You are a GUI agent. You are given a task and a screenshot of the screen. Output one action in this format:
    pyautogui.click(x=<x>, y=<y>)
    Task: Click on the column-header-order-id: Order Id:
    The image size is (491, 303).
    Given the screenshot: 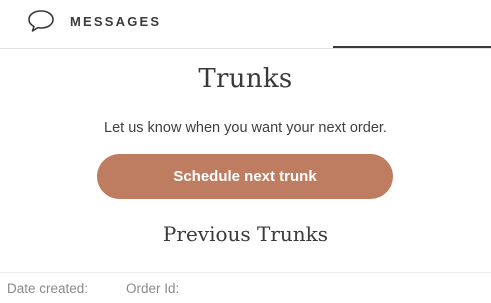 What is the action you would take?
    pyautogui.click(x=153, y=288)
    